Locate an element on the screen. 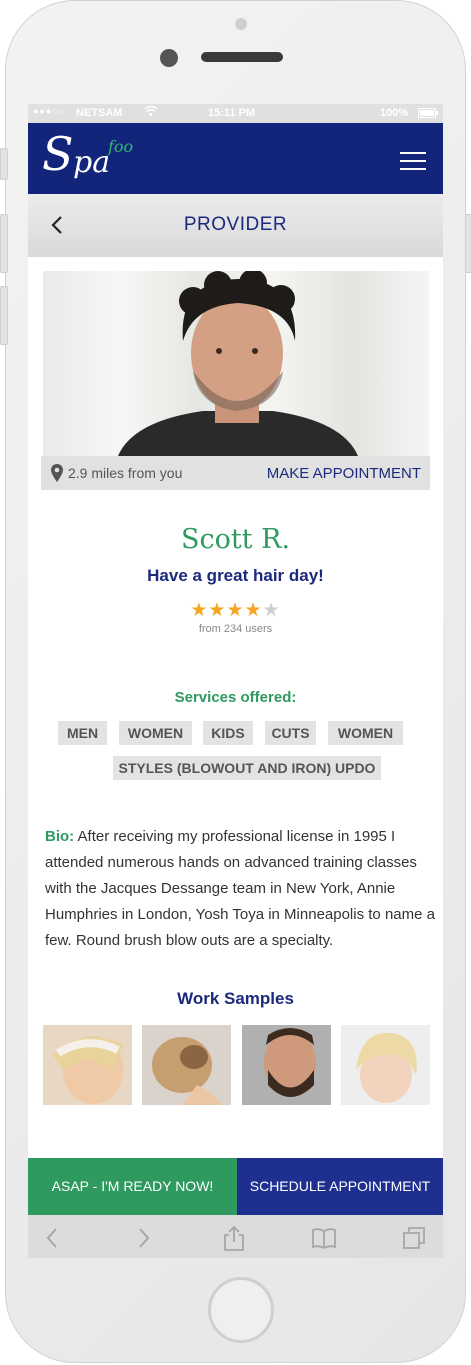 The width and height of the screenshot is (471, 1365). share-icon is located at coordinates (234, 1238).